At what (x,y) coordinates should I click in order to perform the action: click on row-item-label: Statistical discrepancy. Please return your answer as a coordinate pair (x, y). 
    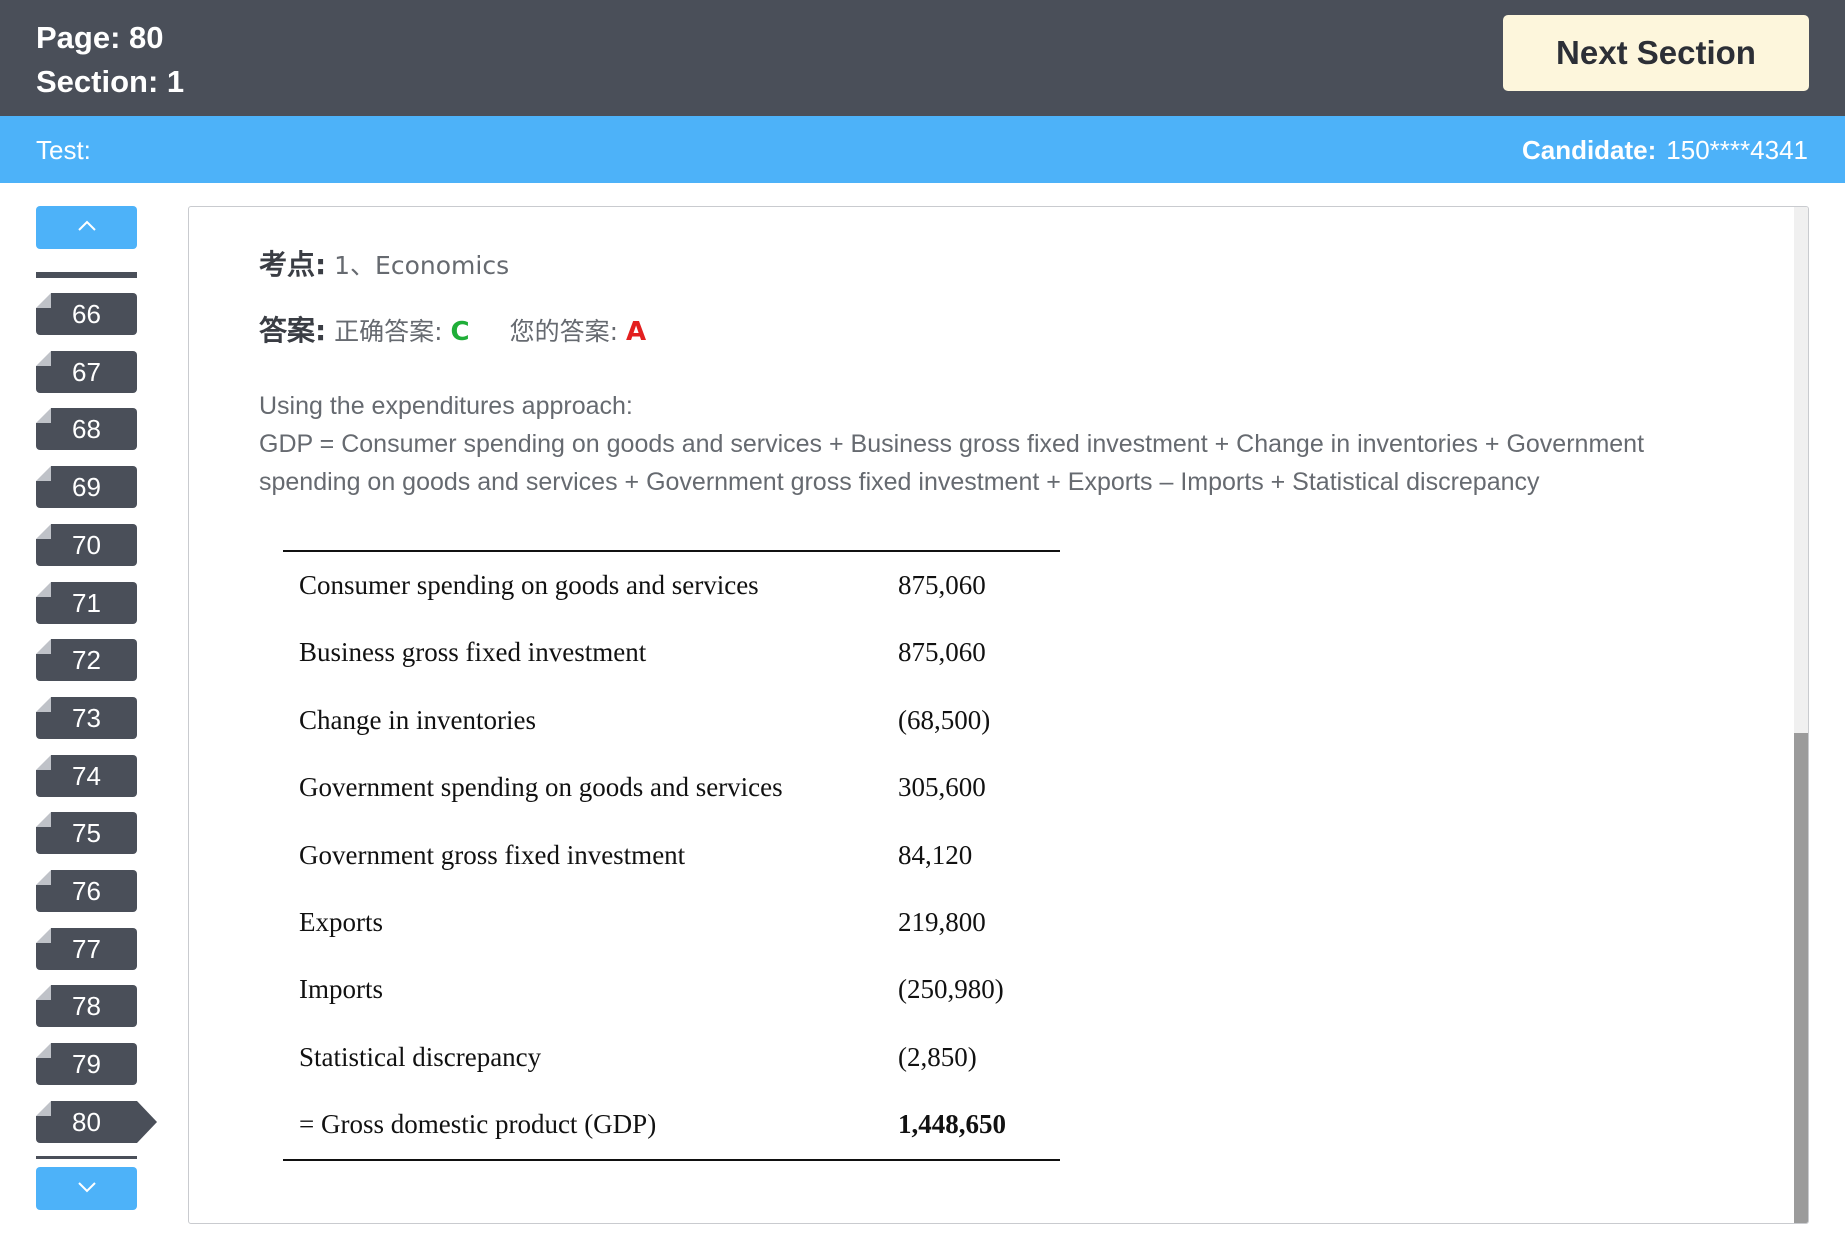
    Looking at the image, I should click on (420, 1056).